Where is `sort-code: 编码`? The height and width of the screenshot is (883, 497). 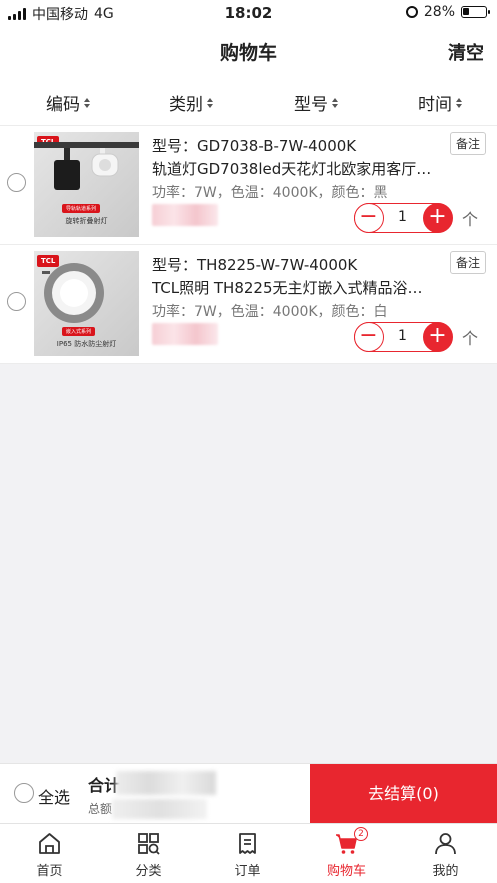
sort-code: 编码 is located at coordinates (68, 102).